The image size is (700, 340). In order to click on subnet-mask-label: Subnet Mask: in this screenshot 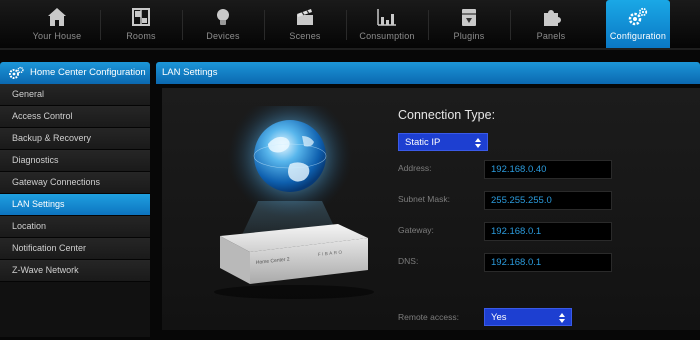, I will do `click(424, 199)`.